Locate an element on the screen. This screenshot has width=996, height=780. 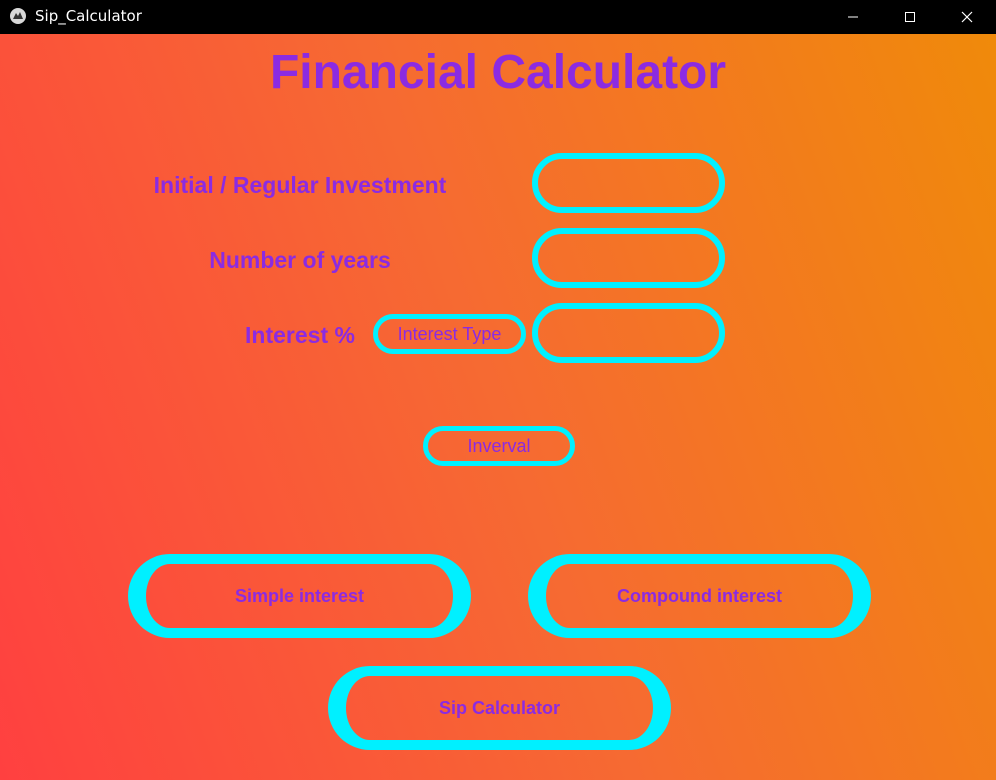
interest-label: Interest % is located at coordinates (300, 335).